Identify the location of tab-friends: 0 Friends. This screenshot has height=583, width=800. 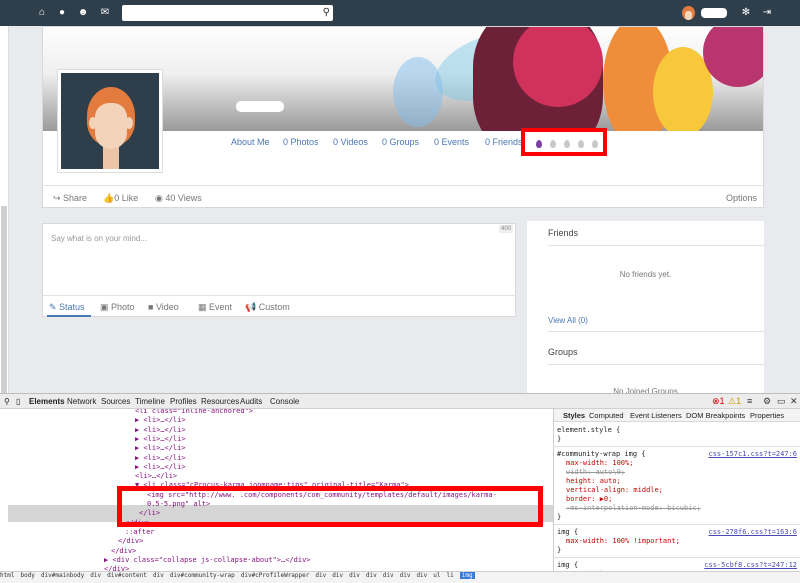
(504, 142).